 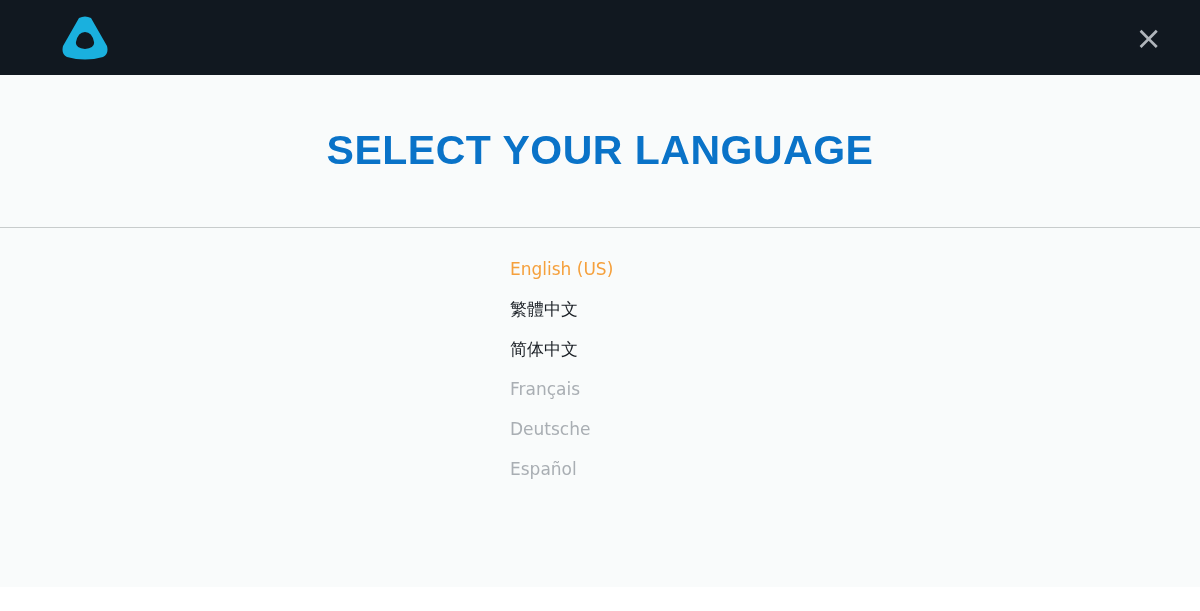 I want to click on logo-icon, so click(x=85, y=37).